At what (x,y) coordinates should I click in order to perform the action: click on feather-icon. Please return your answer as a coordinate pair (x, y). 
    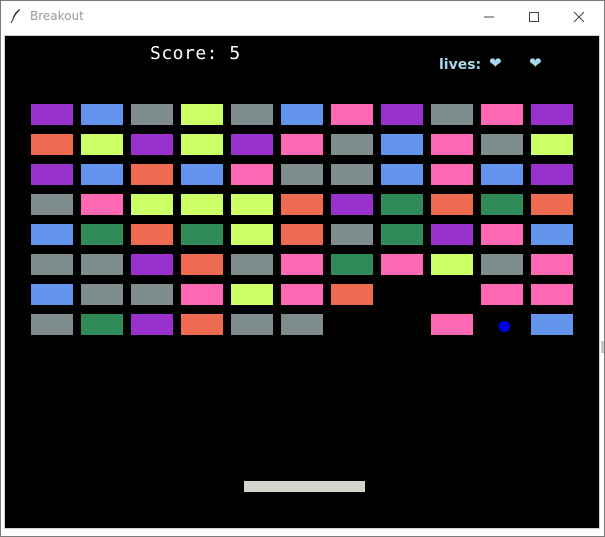
    Looking at the image, I should click on (15, 16).